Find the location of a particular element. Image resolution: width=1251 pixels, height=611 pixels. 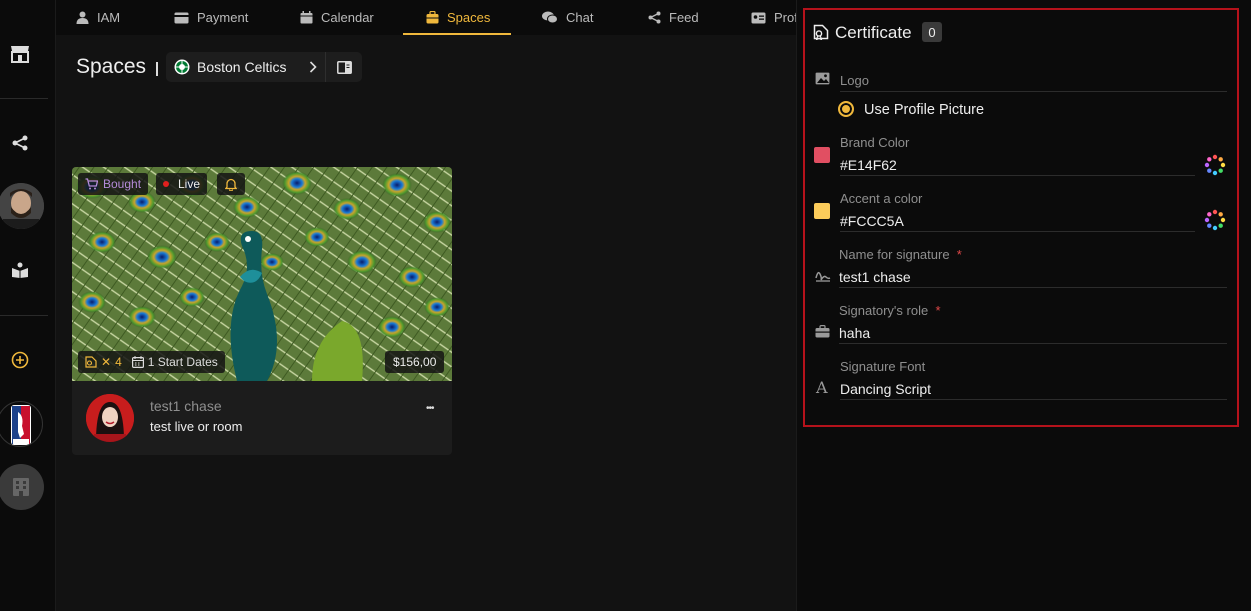

accent-color-input: #FCCC5A is located at coordinates (872, 221).